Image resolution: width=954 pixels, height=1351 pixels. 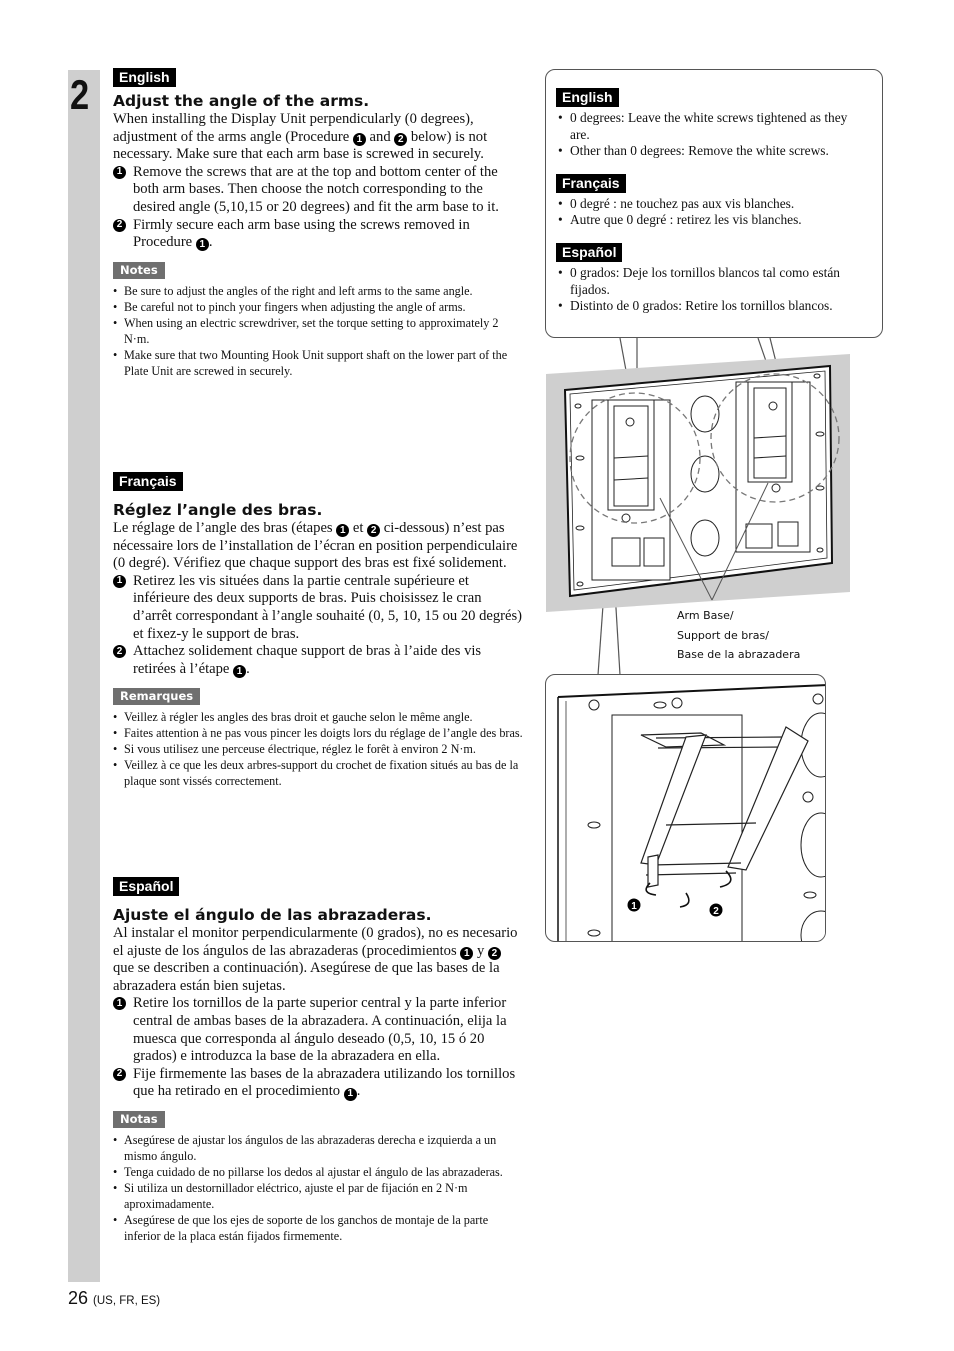 What do you see at coordinates (139, 1119) in the screenshot?
I see `notes-tag: Notas` at bounding box center [139, 1119].